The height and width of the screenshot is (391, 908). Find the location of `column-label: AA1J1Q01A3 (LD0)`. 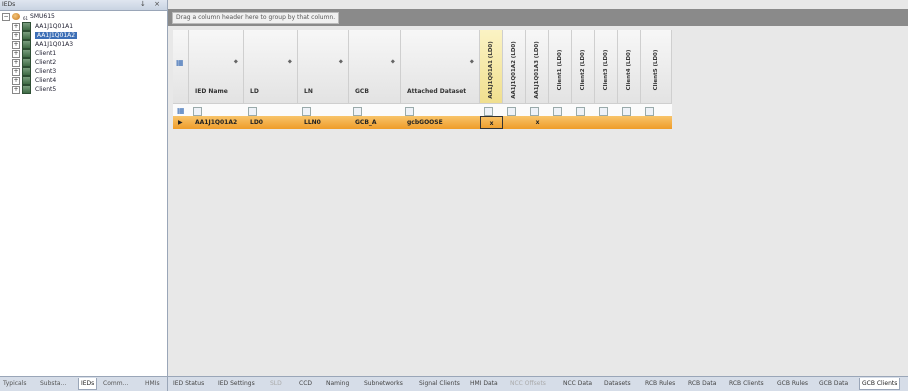

column-label: AA1J1Q01A3 (LD0) is located at coordinates (537, 70).